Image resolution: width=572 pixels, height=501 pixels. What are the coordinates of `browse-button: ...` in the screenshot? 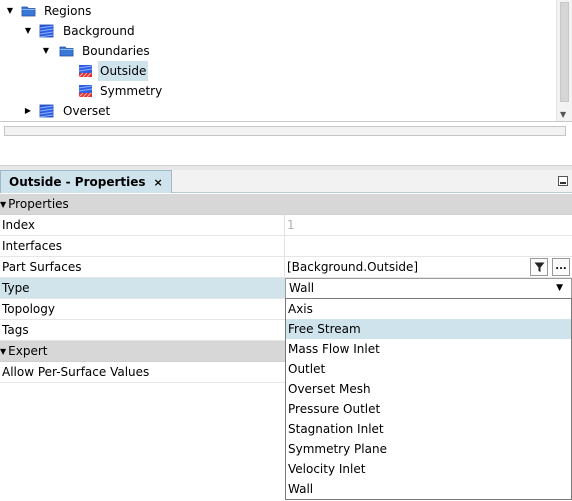 It's located at (561, 267).